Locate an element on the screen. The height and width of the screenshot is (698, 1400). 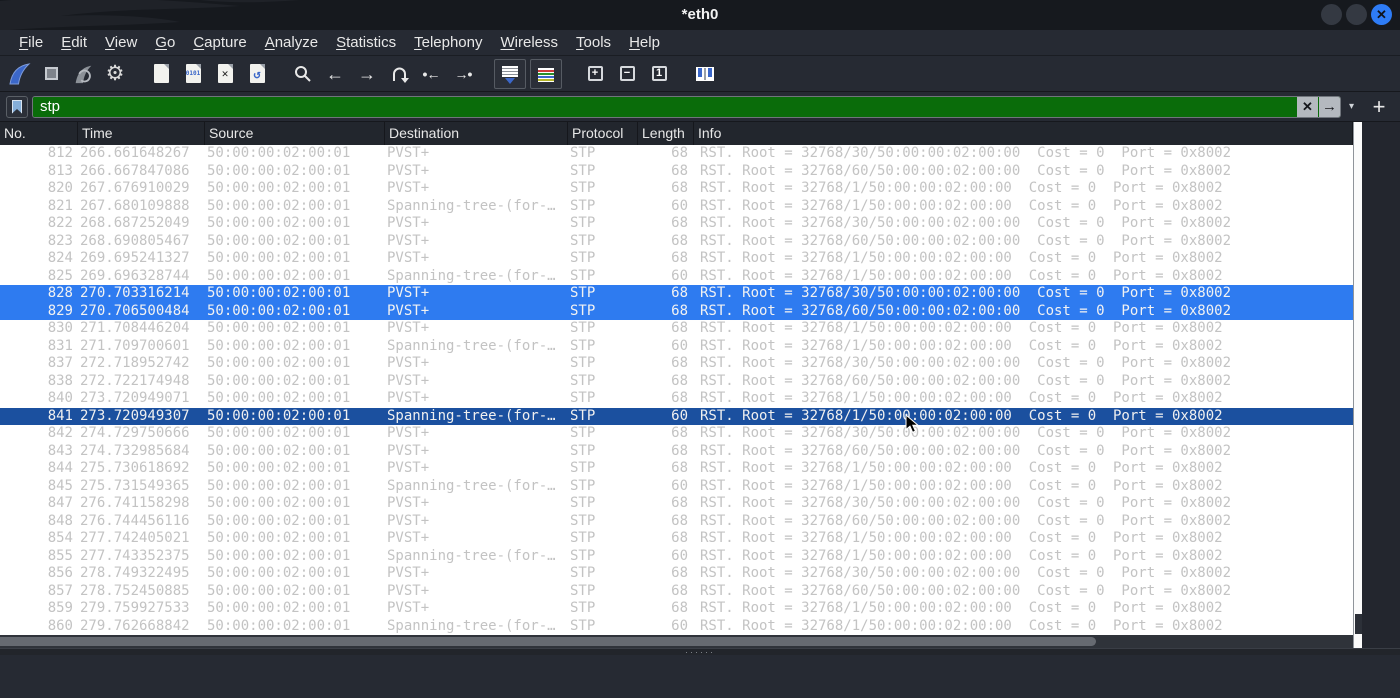
column-header-time: Time is located at coordinates (141, 133).